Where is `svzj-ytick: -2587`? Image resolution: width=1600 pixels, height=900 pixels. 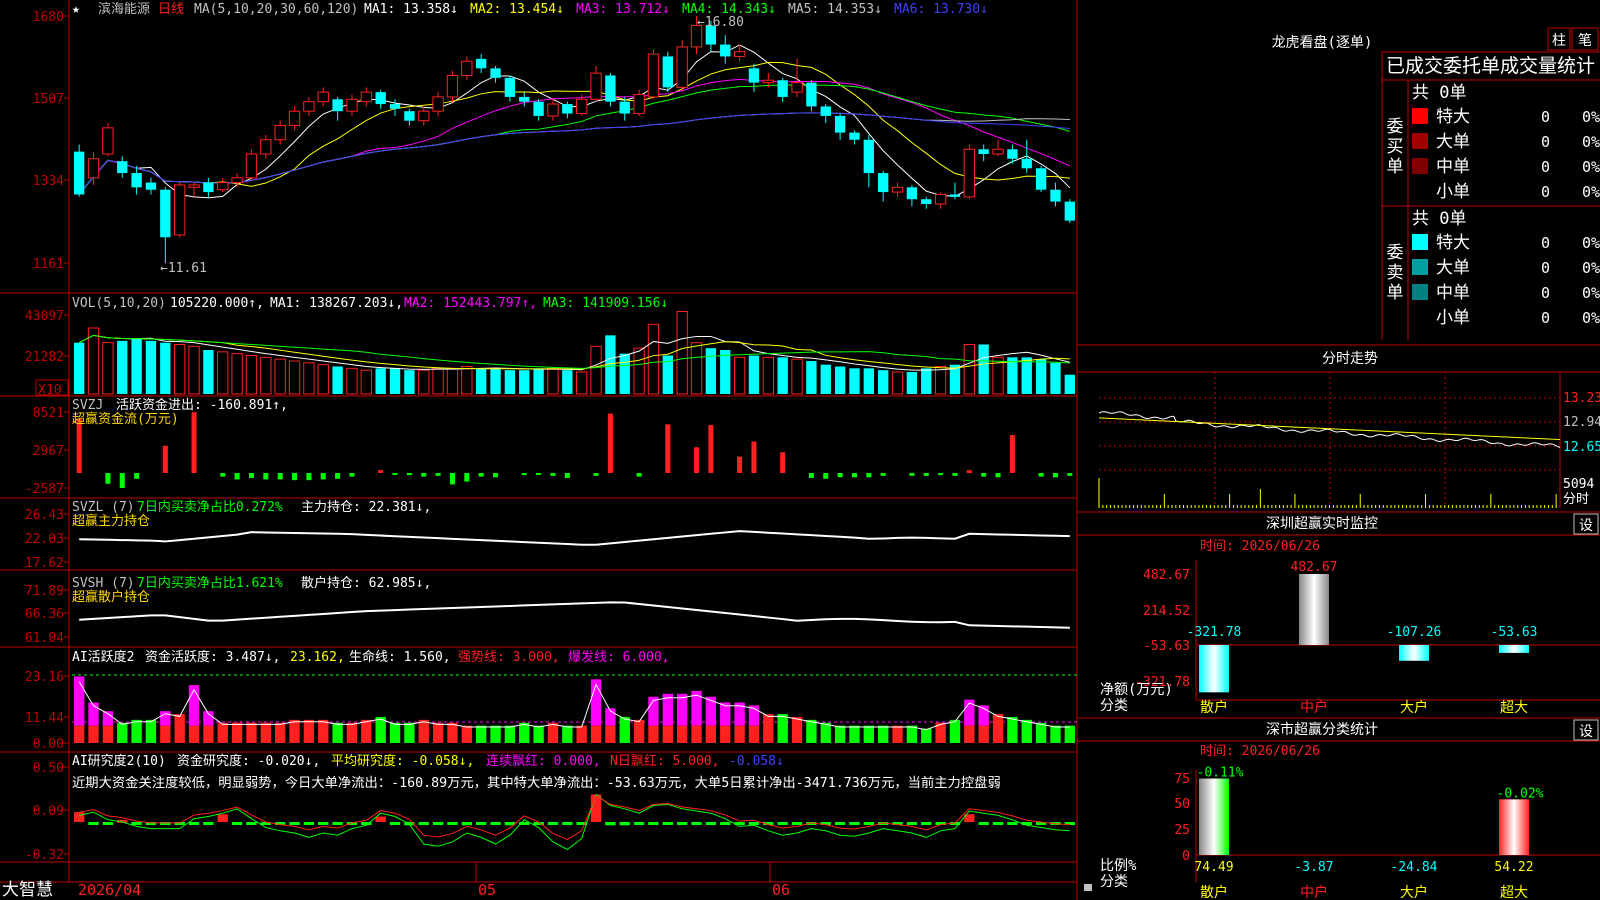 svzj-ytick: -2587 is located at coordinates (44, 489).